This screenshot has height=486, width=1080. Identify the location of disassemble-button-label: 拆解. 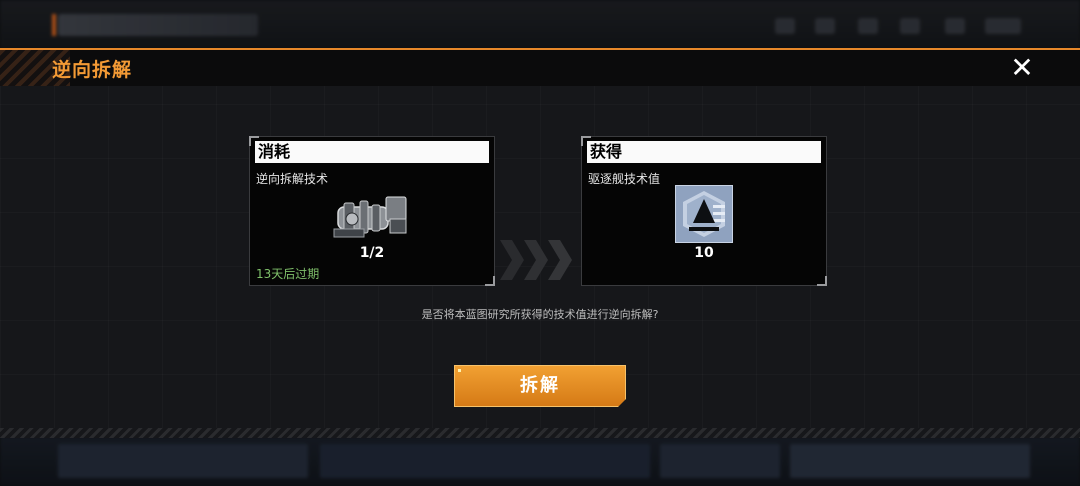
(540, 385).